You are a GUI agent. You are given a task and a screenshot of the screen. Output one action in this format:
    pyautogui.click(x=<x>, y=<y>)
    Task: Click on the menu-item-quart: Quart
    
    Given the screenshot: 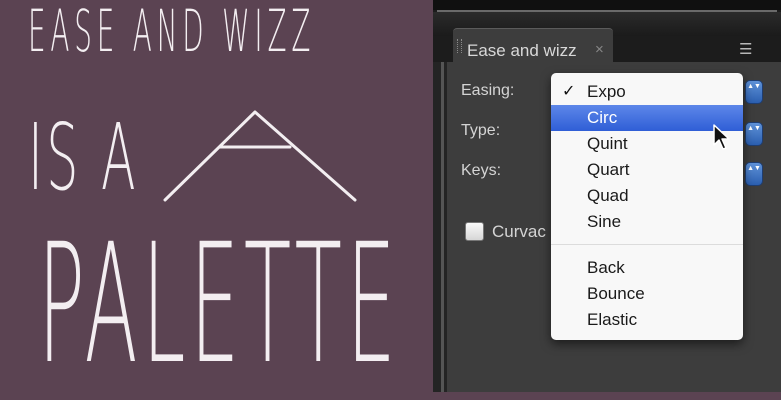 What is the action you would take?
    pyautogui.click(x=647, y=170)
    